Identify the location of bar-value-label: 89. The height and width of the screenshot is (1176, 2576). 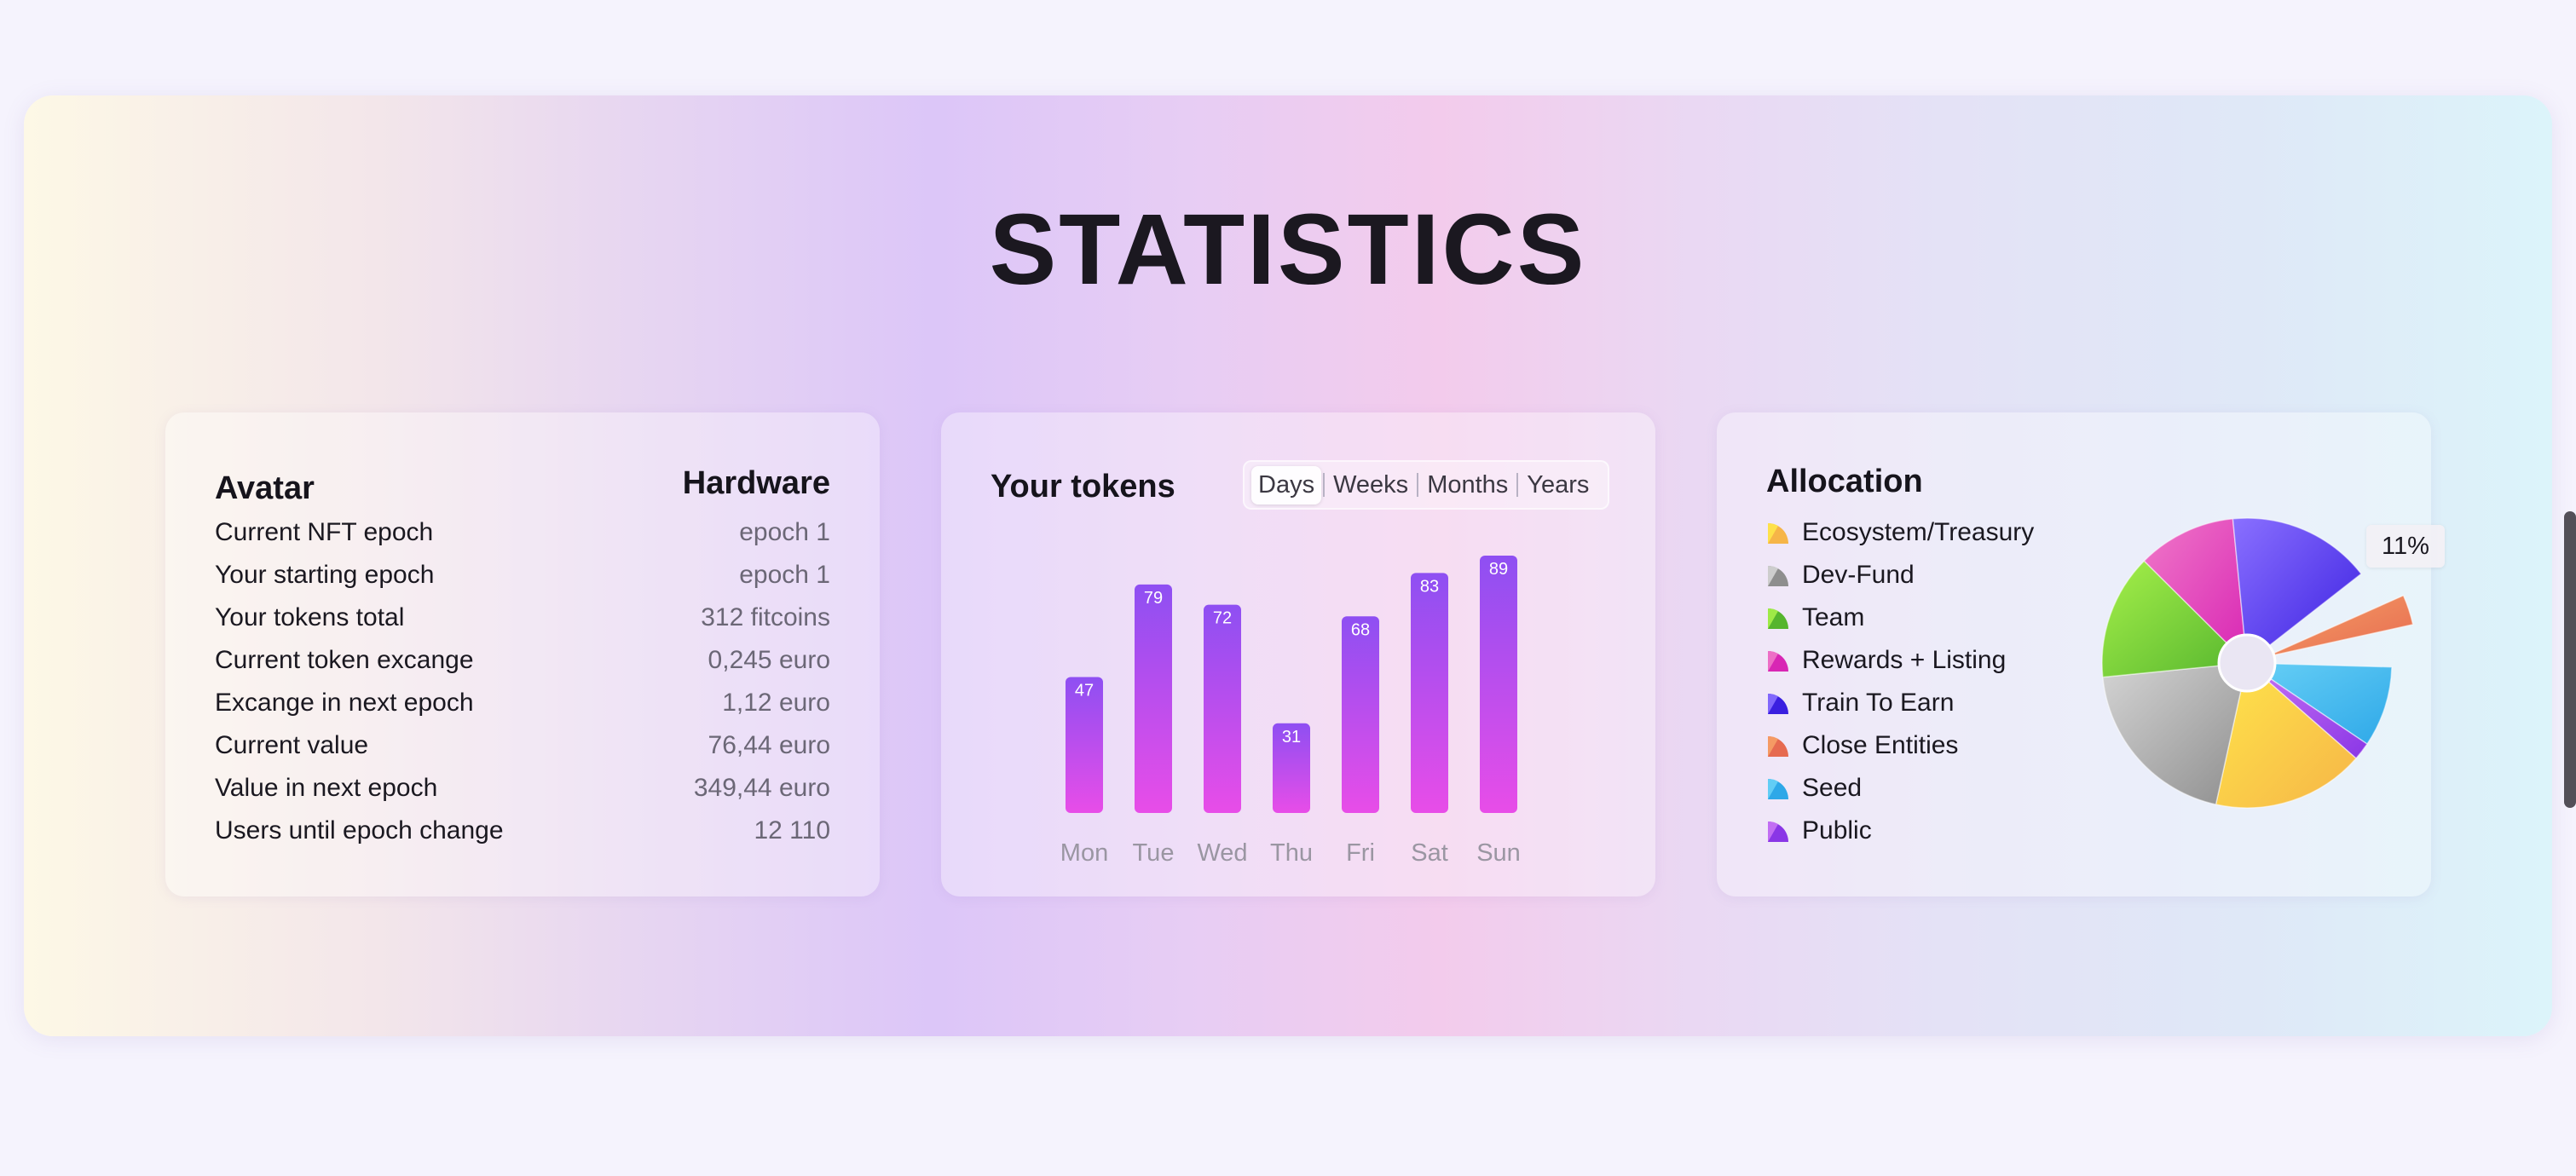
(1498, 569).